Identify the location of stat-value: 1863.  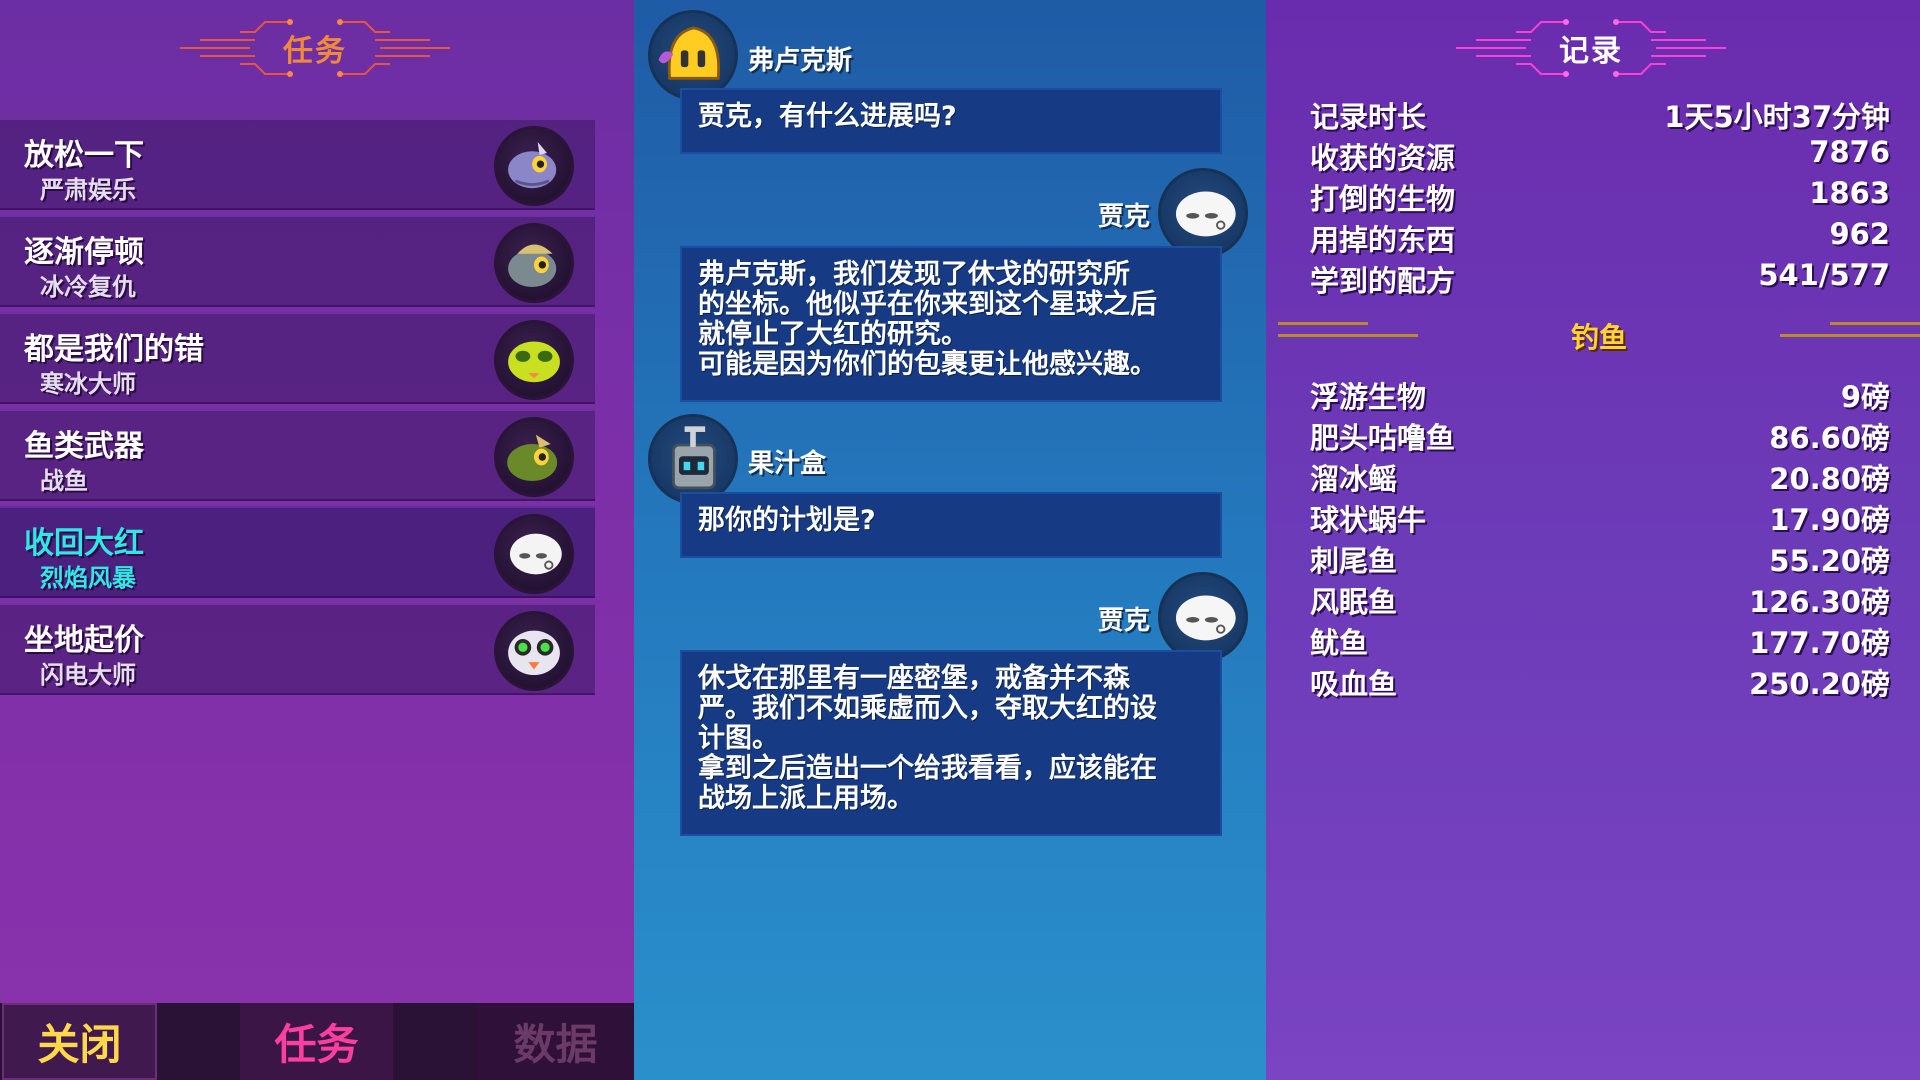
(1849, 193).